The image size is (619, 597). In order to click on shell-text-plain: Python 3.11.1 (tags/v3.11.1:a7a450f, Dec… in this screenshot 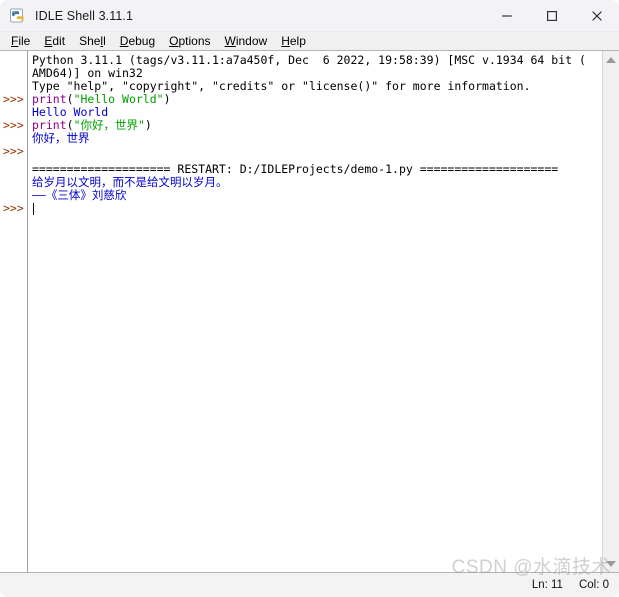, I will do `click(309, 60)`.